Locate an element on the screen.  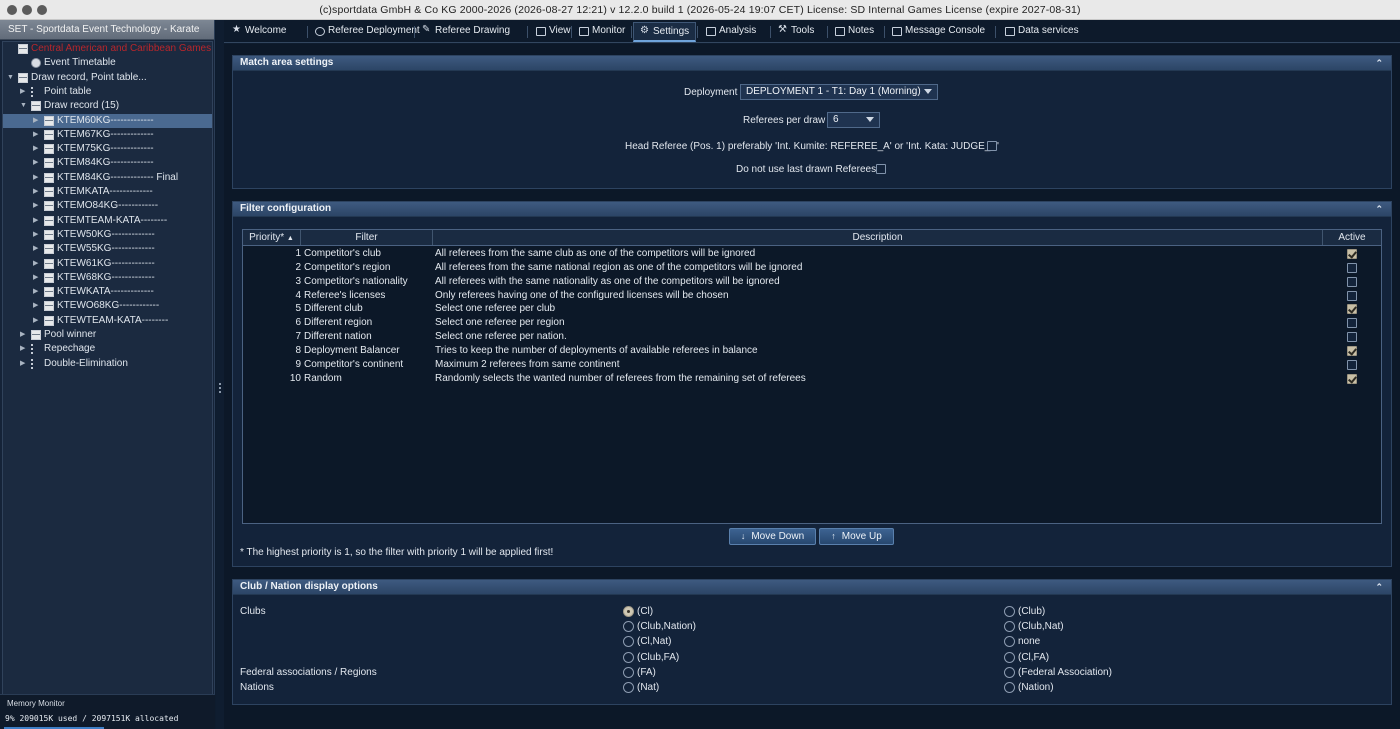
filter-configuration-header: Filter configuration ⌃ is located at coordinates (812, 209).